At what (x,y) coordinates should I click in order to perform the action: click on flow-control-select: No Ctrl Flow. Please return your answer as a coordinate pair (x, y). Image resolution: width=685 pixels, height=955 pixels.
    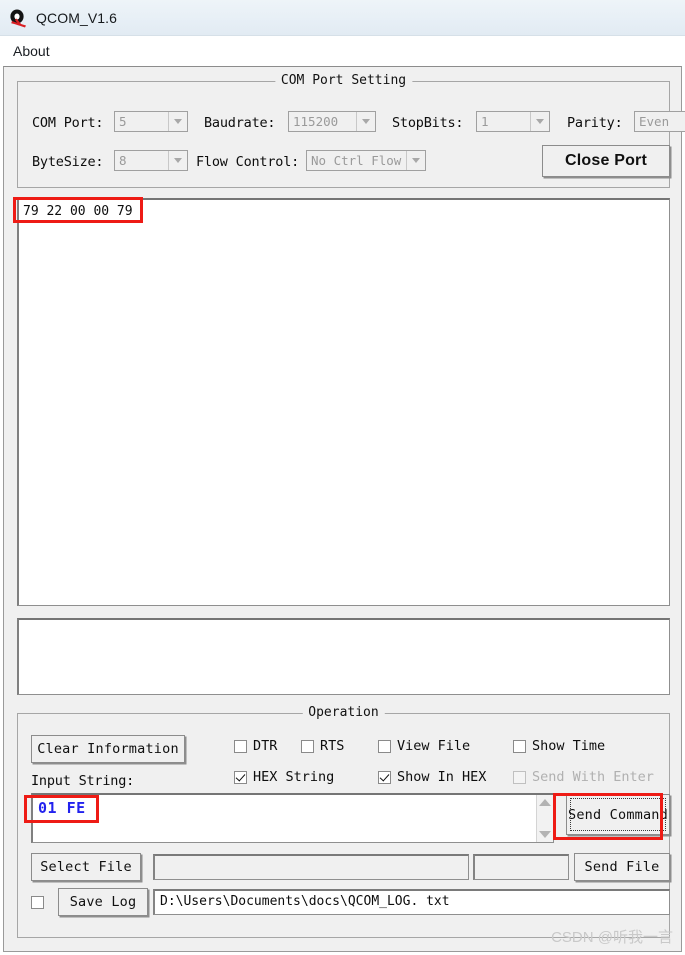
    Looking at the image, I should click on (366, 160).